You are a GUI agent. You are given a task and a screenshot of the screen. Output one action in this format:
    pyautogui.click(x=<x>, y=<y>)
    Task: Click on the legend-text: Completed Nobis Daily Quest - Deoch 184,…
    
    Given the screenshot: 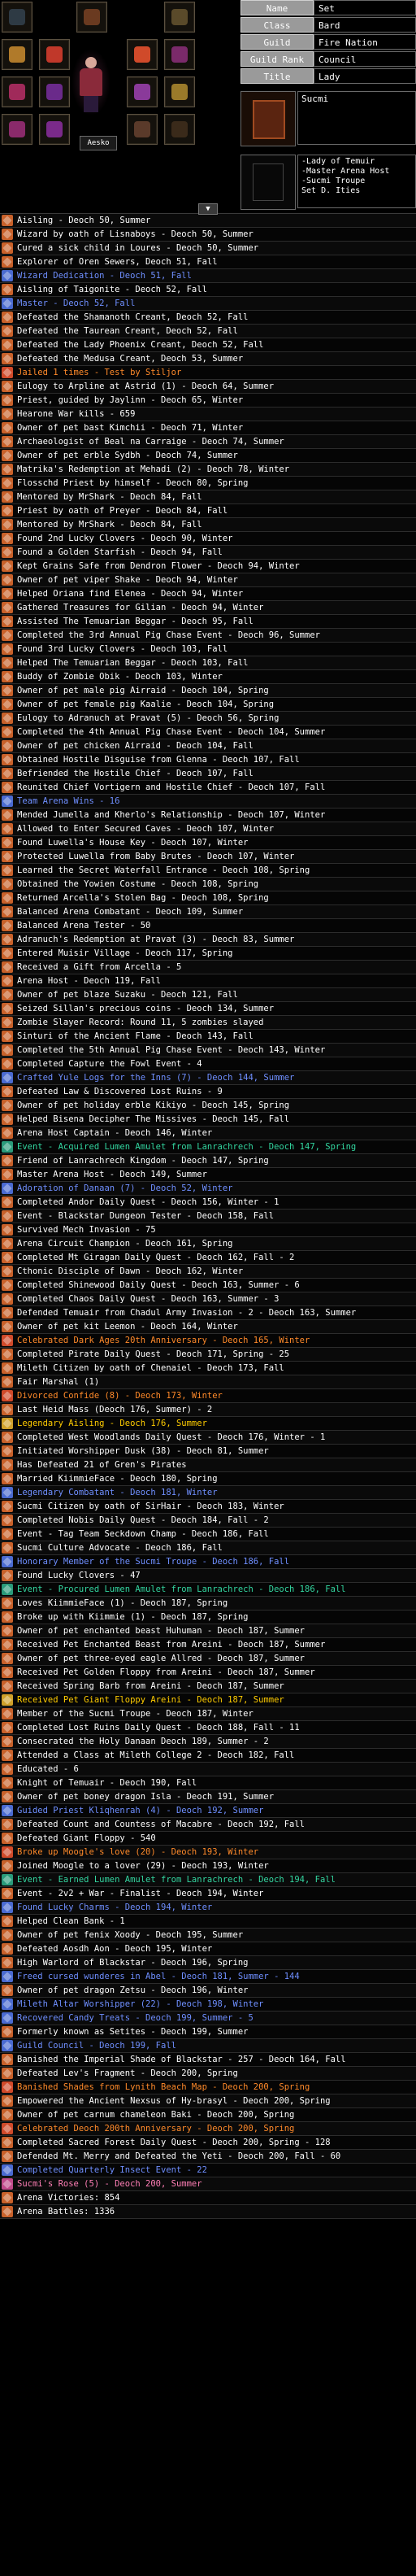 What is the action you would take?
    pyautogui.click(x=143, y=1520)
    